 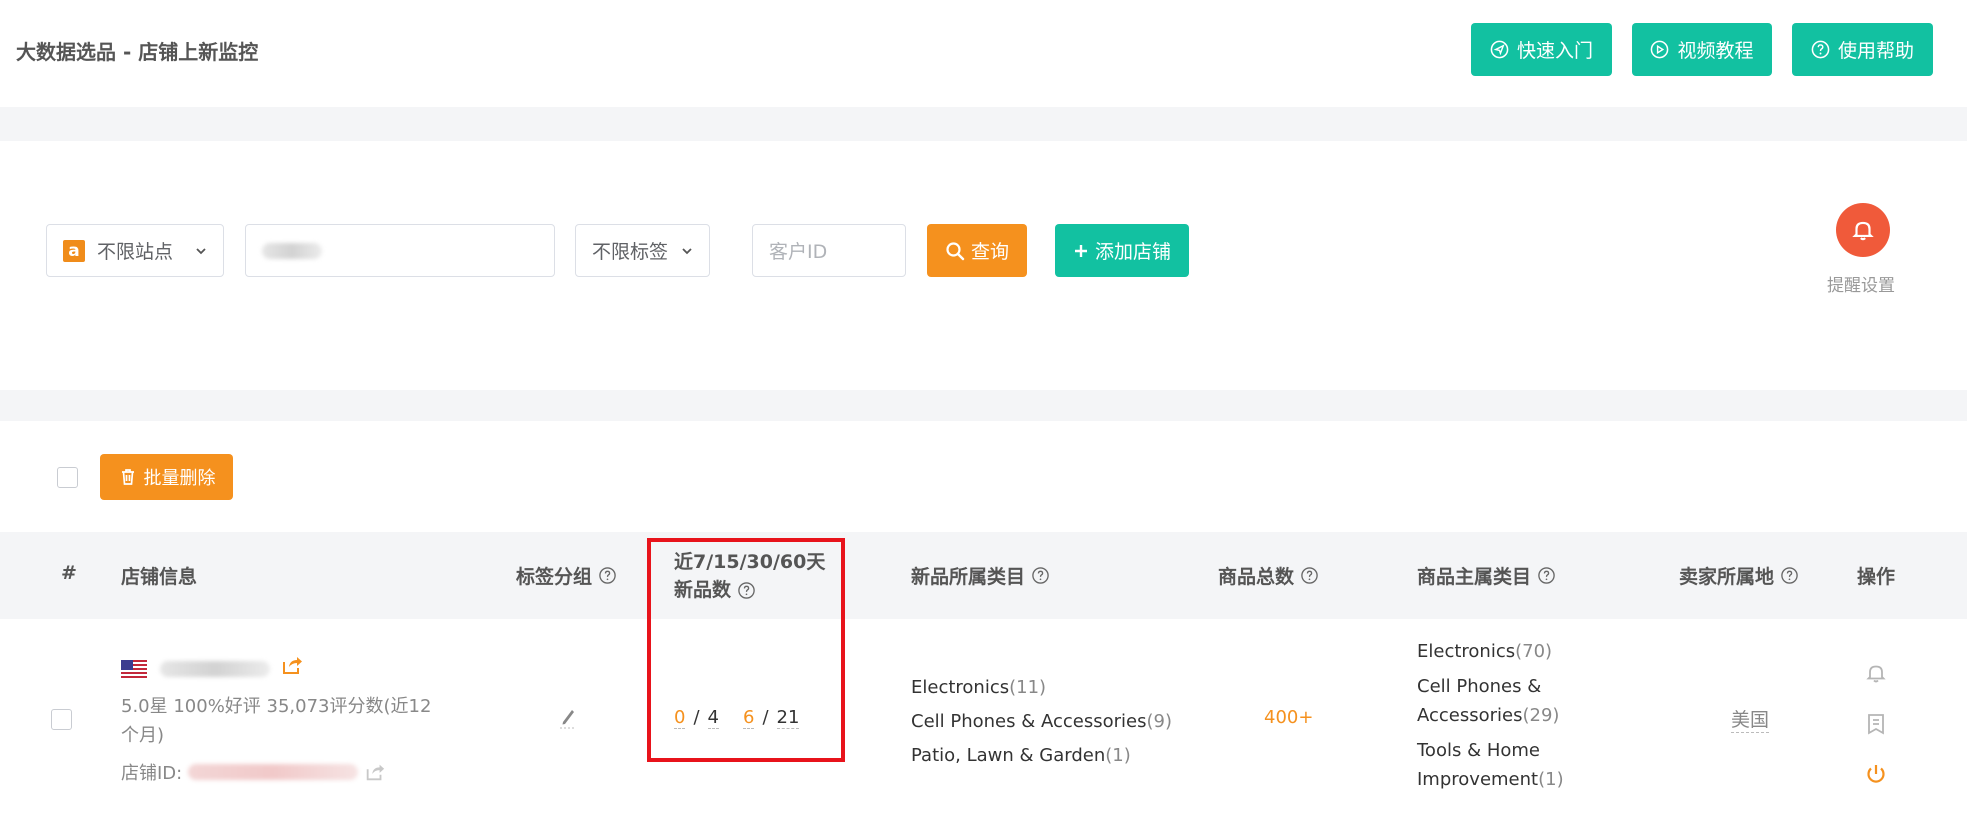 I want to click on site-select: a 不限站点, so click(x=135, y=250).